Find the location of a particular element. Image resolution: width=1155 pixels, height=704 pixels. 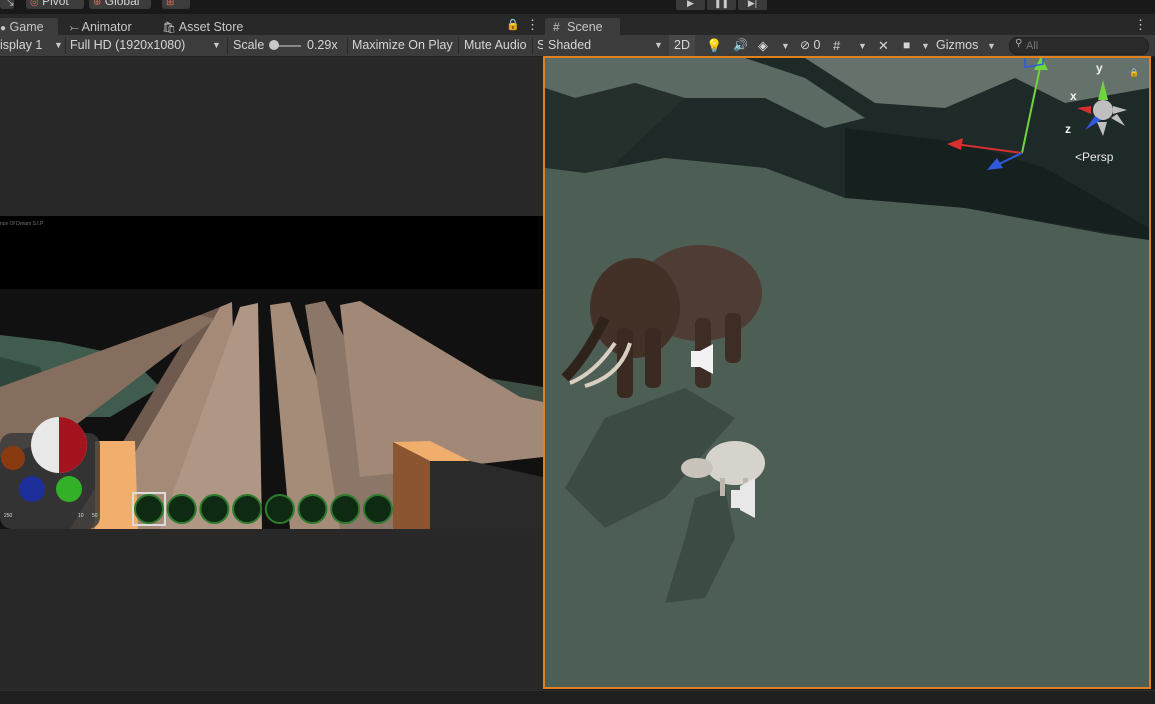

main-toolbar: ⤡ ◎ Pivot ⊕ Global ⊞ ▶ ❚❚ ▶| is located at coordinates (577, 5).